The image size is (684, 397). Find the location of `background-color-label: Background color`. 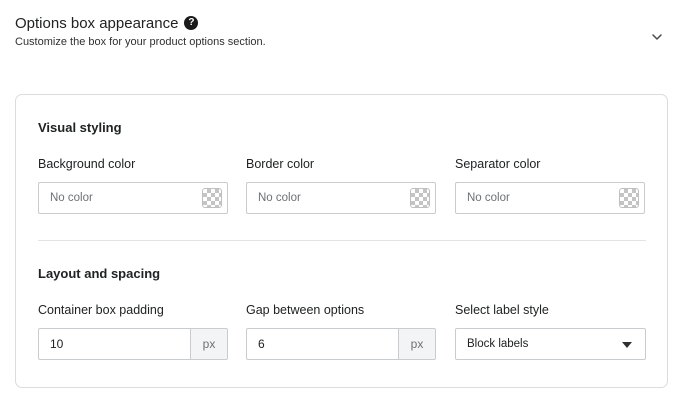

background-color-label: Background color is located at coordinates (87, 164).